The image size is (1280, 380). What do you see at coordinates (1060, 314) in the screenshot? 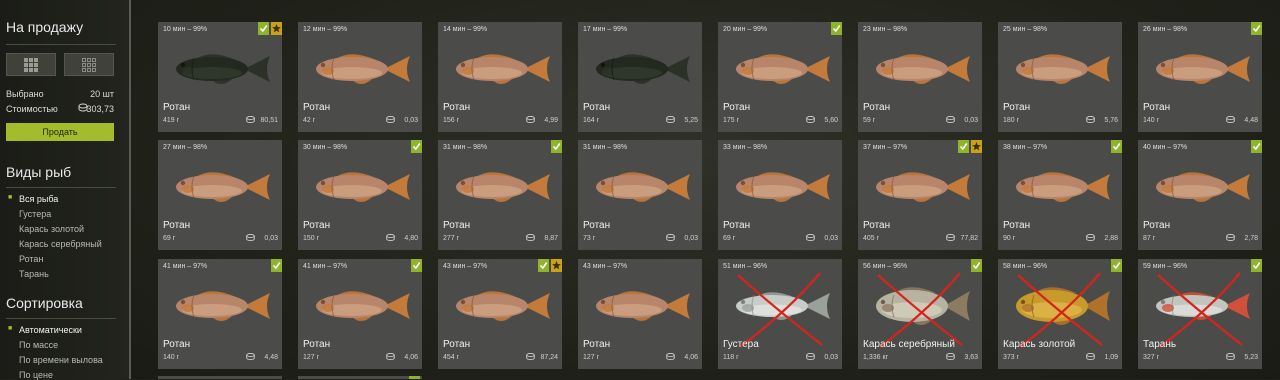
I see `fish-card: 58 мин – 96% Карась золотой 373 г 1,09` at bounding box center [1060, 314].